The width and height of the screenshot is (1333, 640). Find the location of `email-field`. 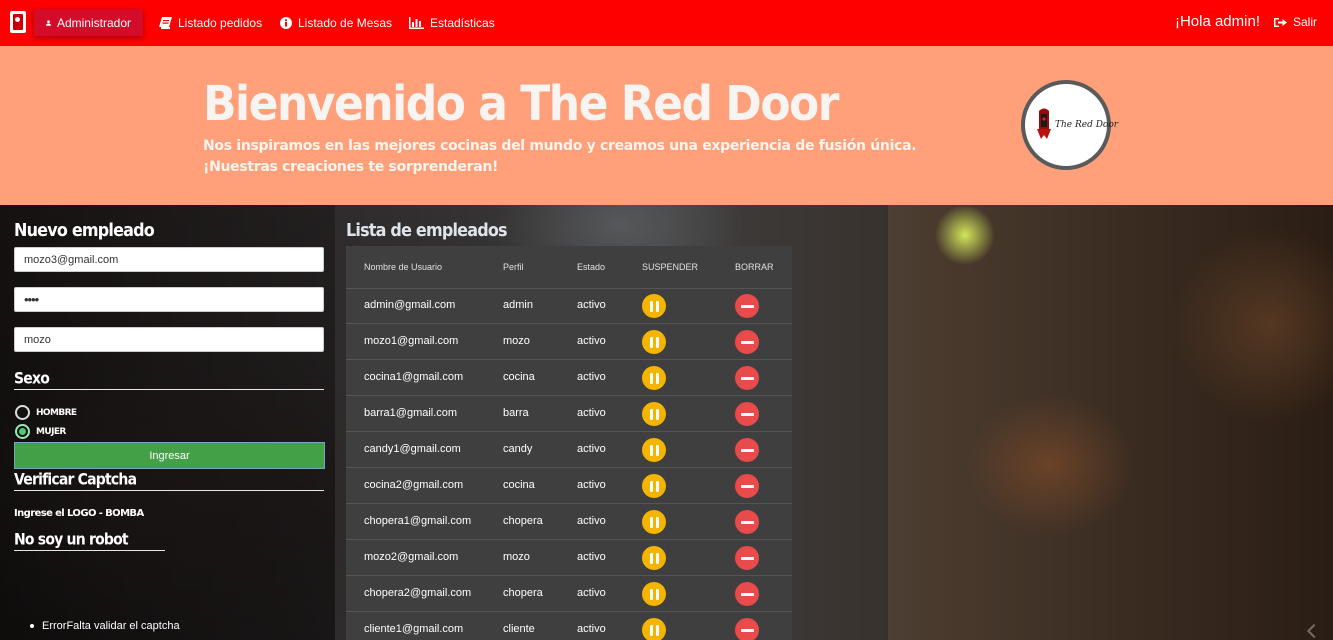

email-field is located at coordinates (169, 259).